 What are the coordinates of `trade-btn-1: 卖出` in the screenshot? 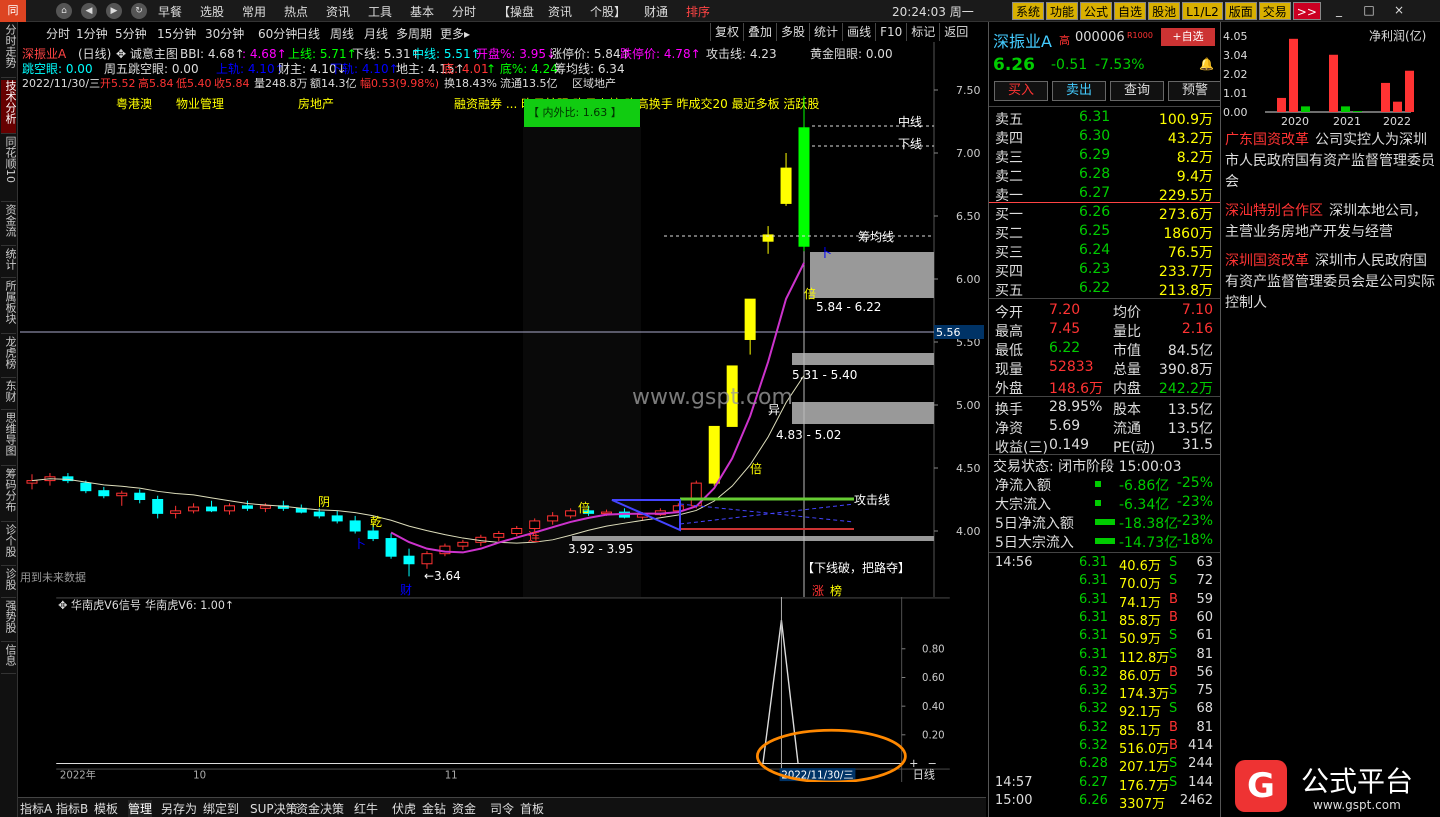 It's located at (1079, 91).